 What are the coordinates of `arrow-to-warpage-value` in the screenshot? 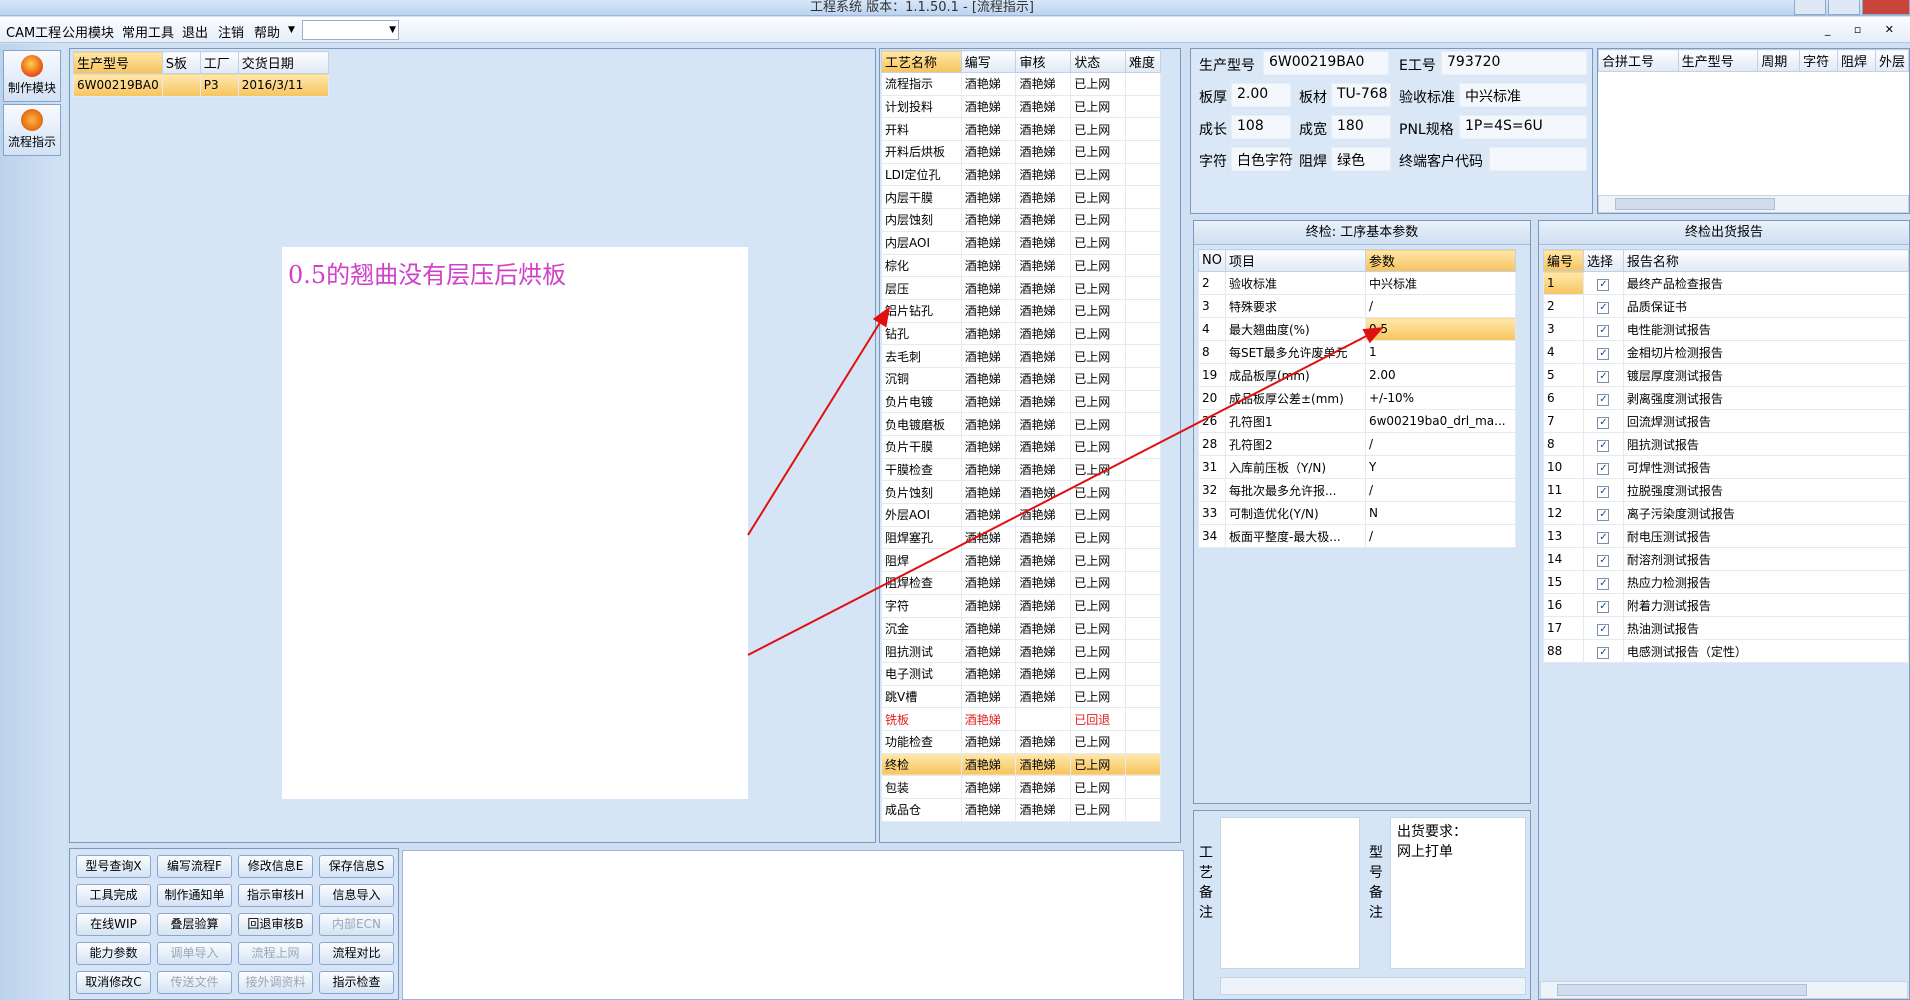 It's located at (1065, 491).